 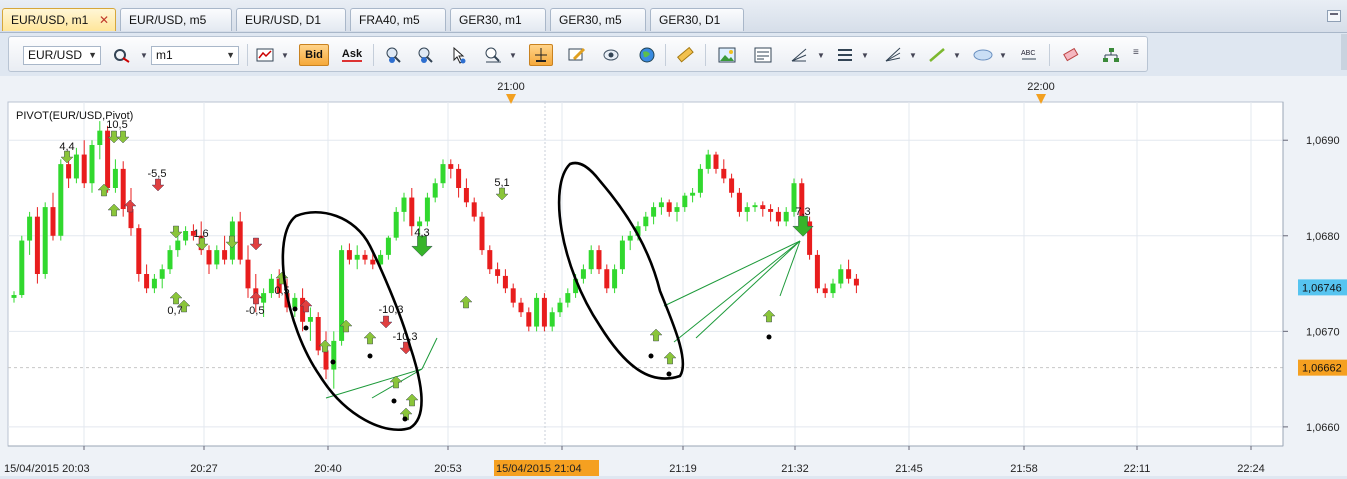 What do you see at coordinates (799, 55) in the screenshot?
I see `fork-icon` at bounding box center [799, 55].